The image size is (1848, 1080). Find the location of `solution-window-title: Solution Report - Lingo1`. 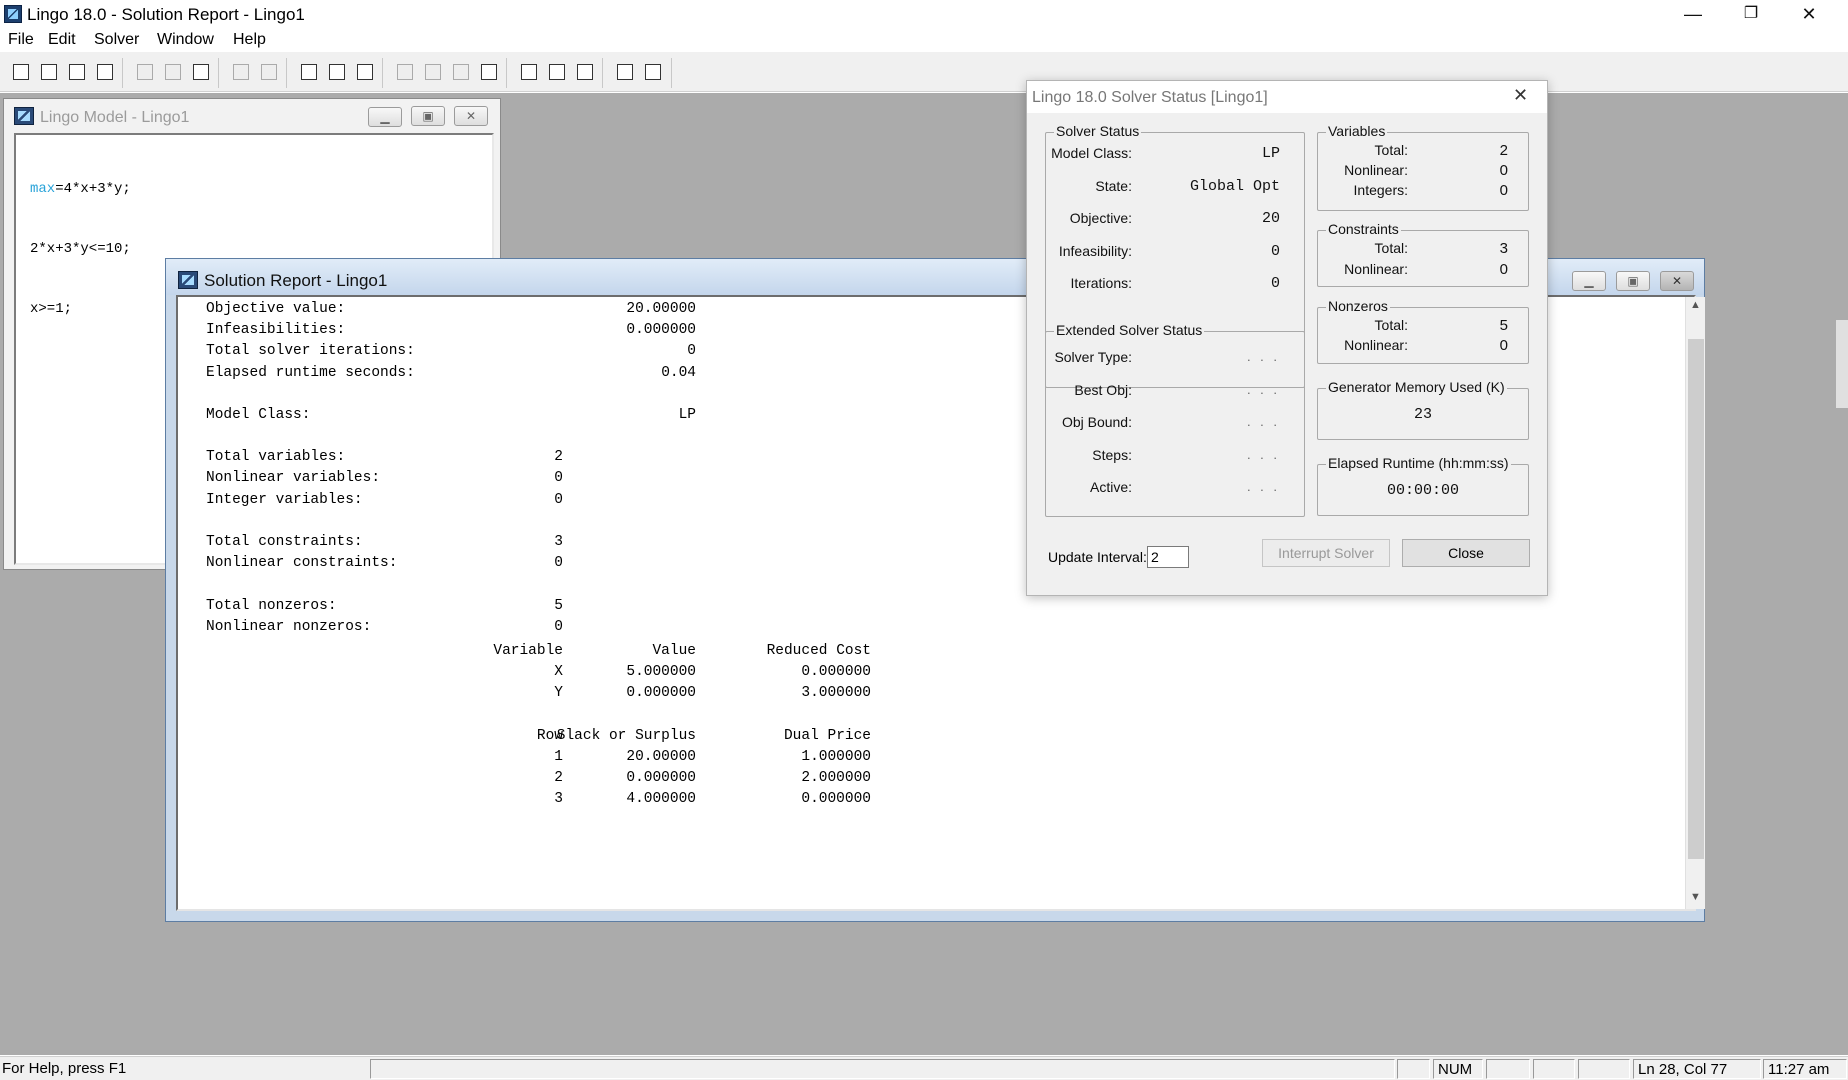

solution-window-title: Solution Report - Lingo1 is located at coordinates (296, 280).